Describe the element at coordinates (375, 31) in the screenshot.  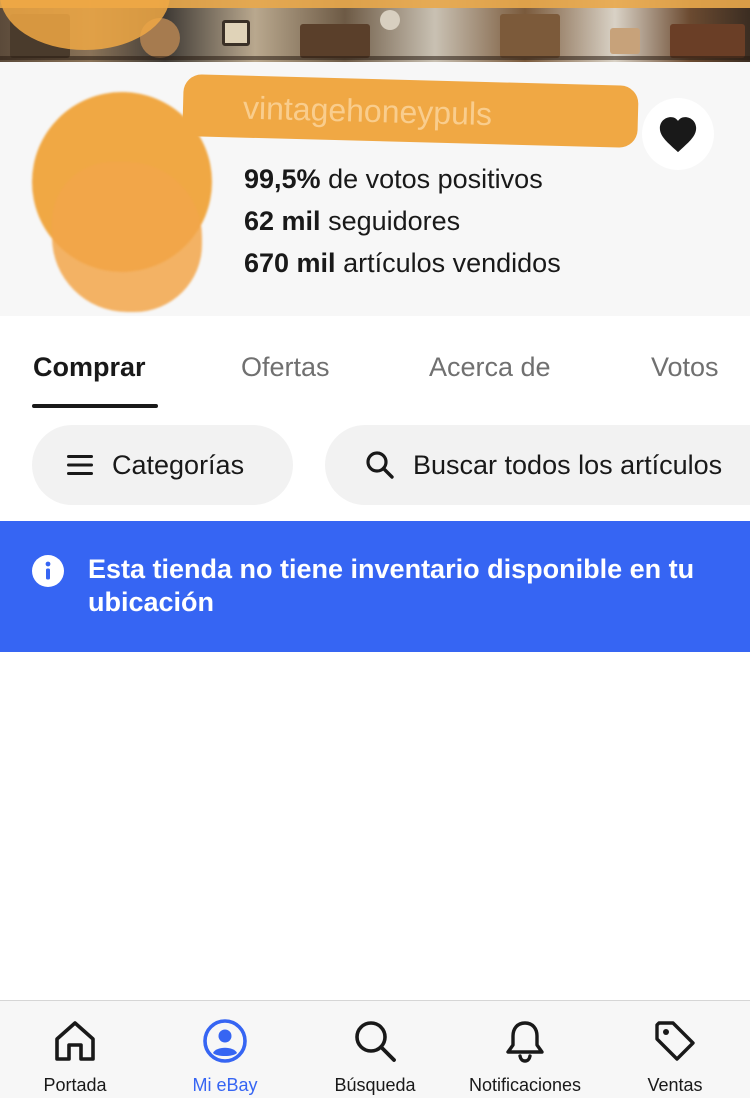
I see `store-banner` at that location.